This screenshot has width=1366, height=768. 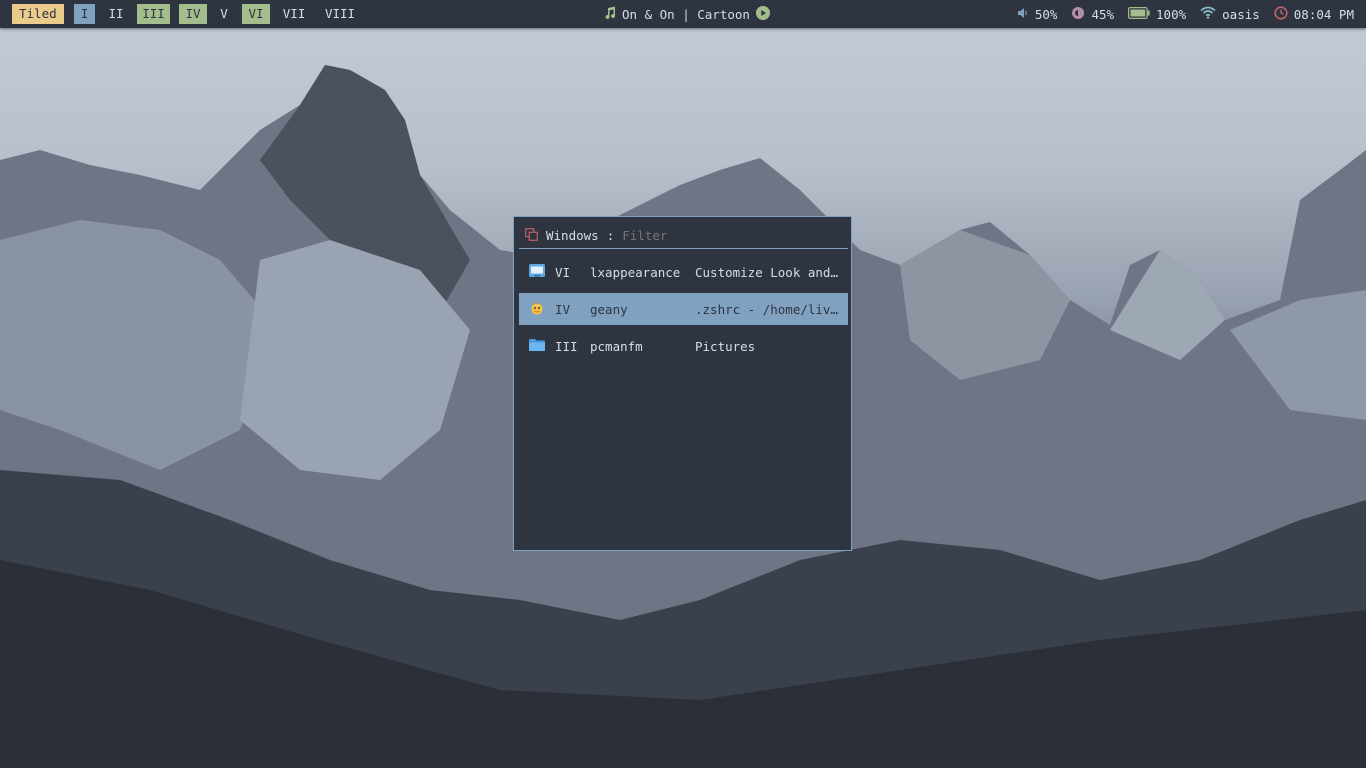 I want to click on clock-time: 08:04 PM, so click(x=1323, y=14).